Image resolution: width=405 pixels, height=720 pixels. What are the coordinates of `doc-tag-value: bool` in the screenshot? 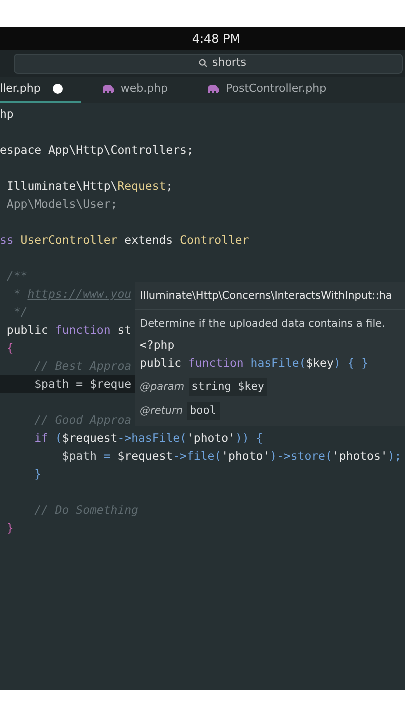 It's located at (203, 411).